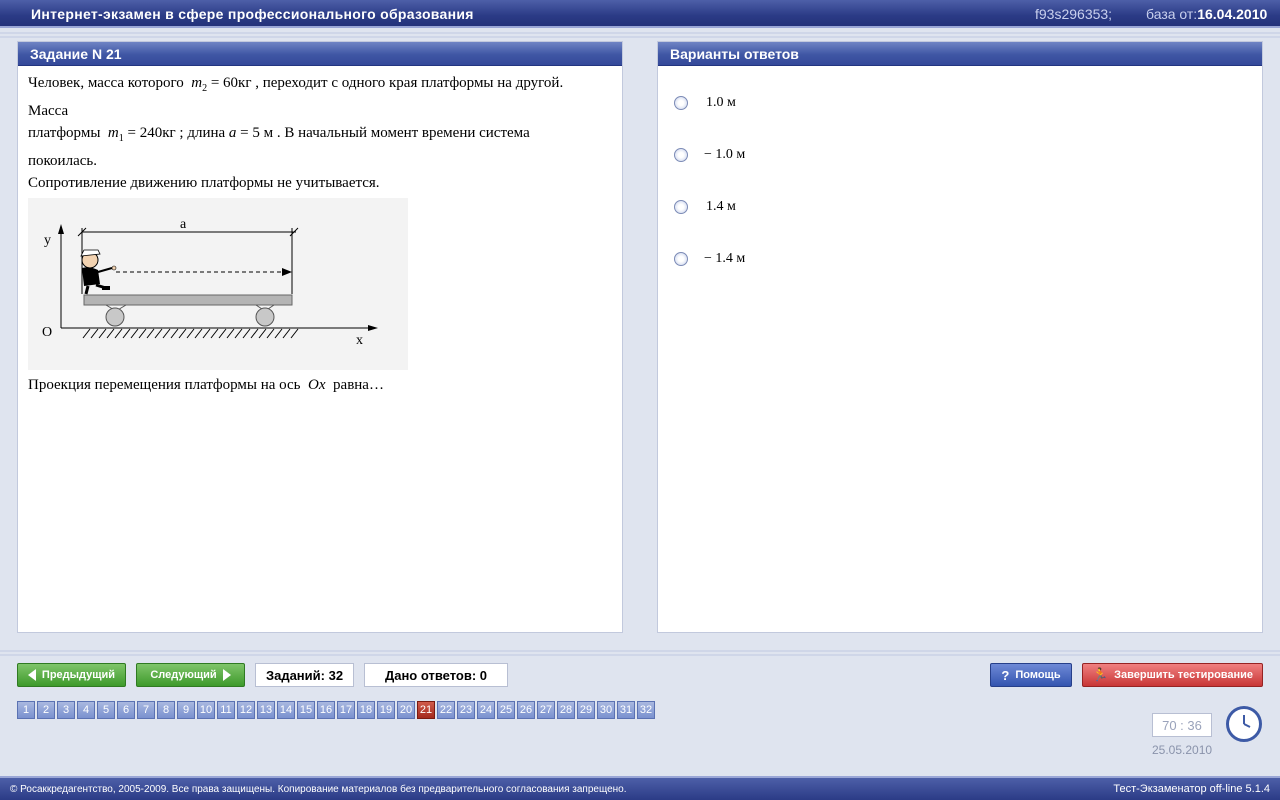 This screenshot has height=800, width=1280. Describe the element at coordinates (46, 710) in the screenshot. I see `task-number-2: 2` at that location.